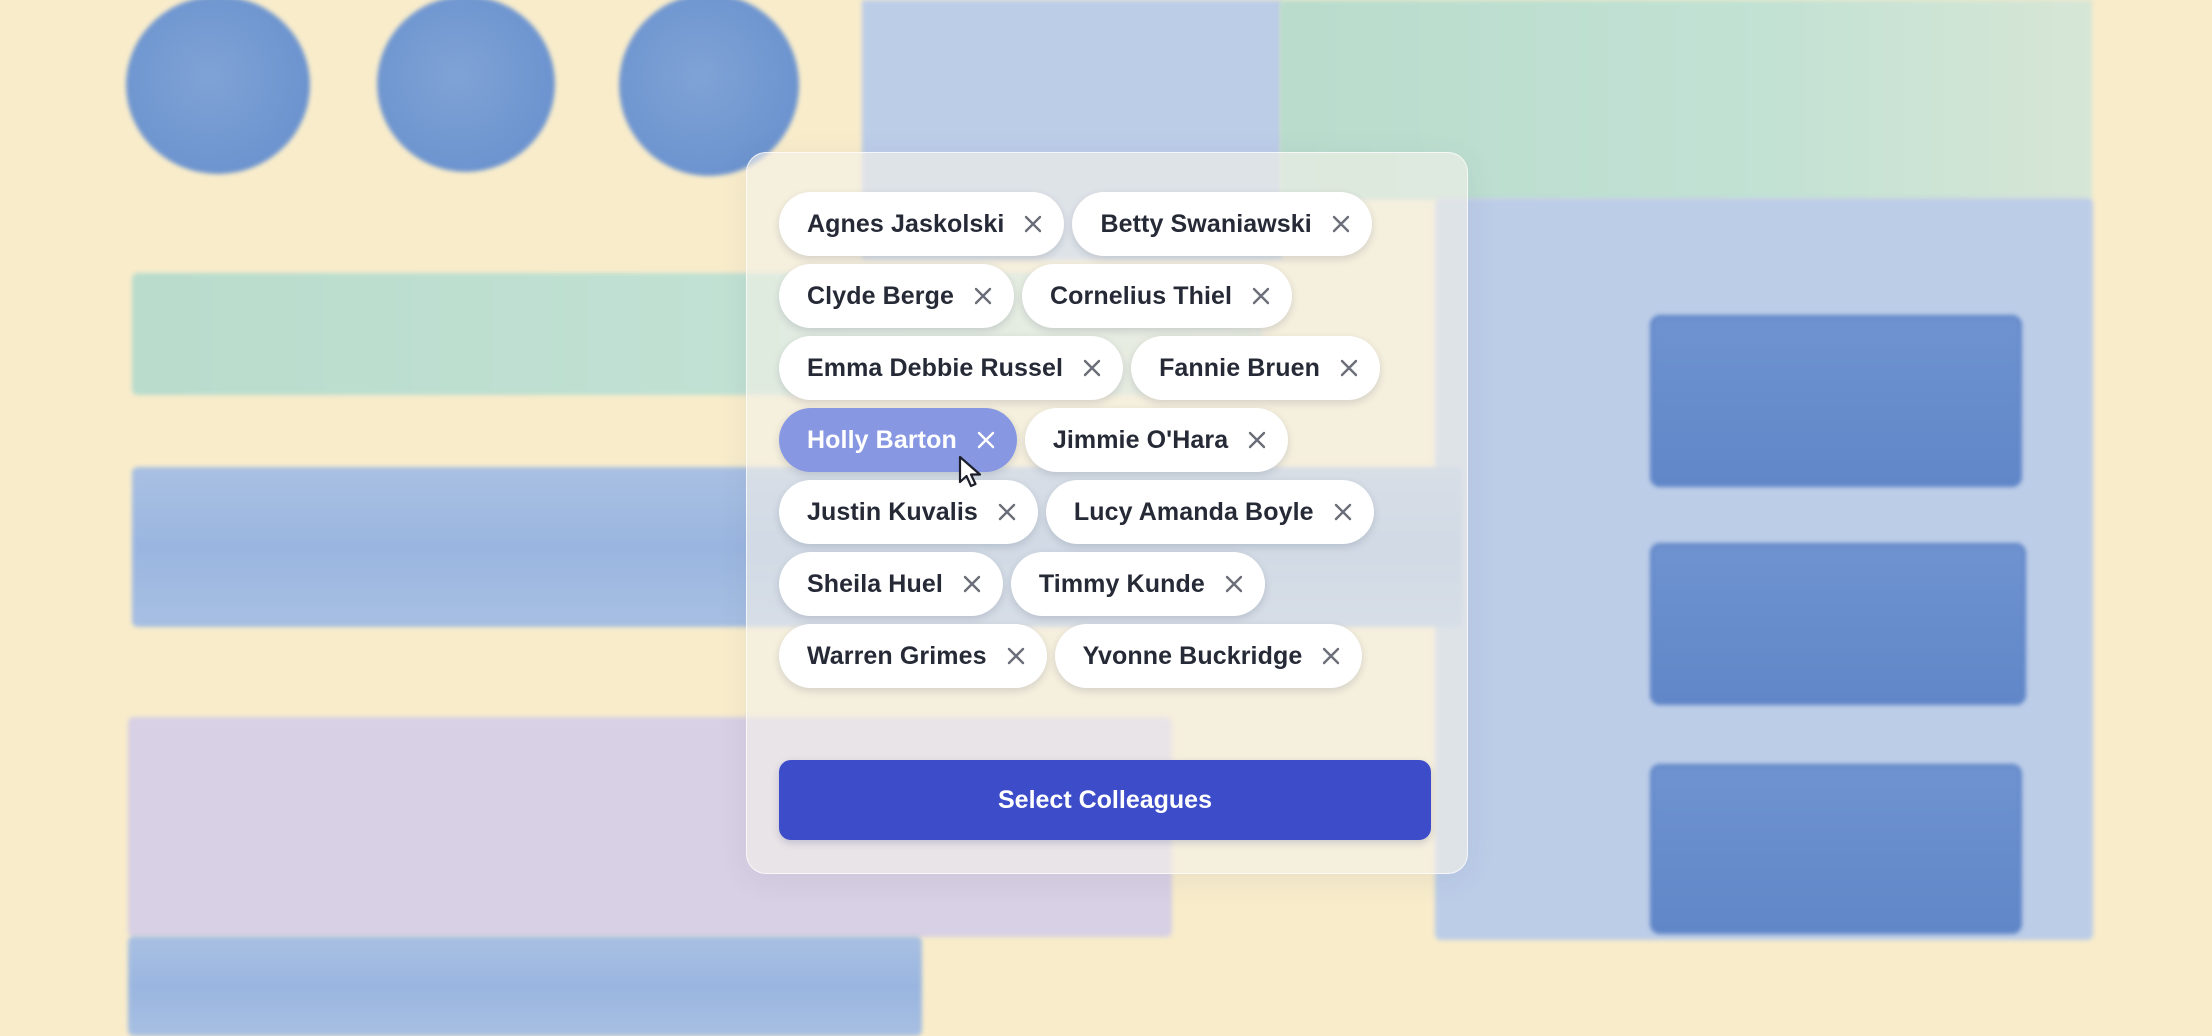  I want to click on colleague-chip: Yvonne Buckridge, so click(1208, 656).